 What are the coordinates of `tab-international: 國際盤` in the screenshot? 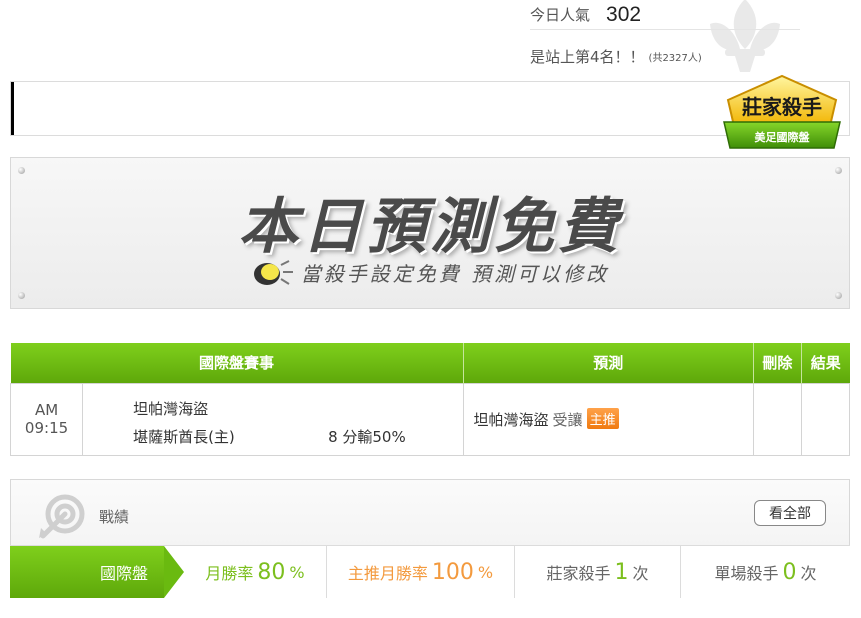 It's located at (97, 572).